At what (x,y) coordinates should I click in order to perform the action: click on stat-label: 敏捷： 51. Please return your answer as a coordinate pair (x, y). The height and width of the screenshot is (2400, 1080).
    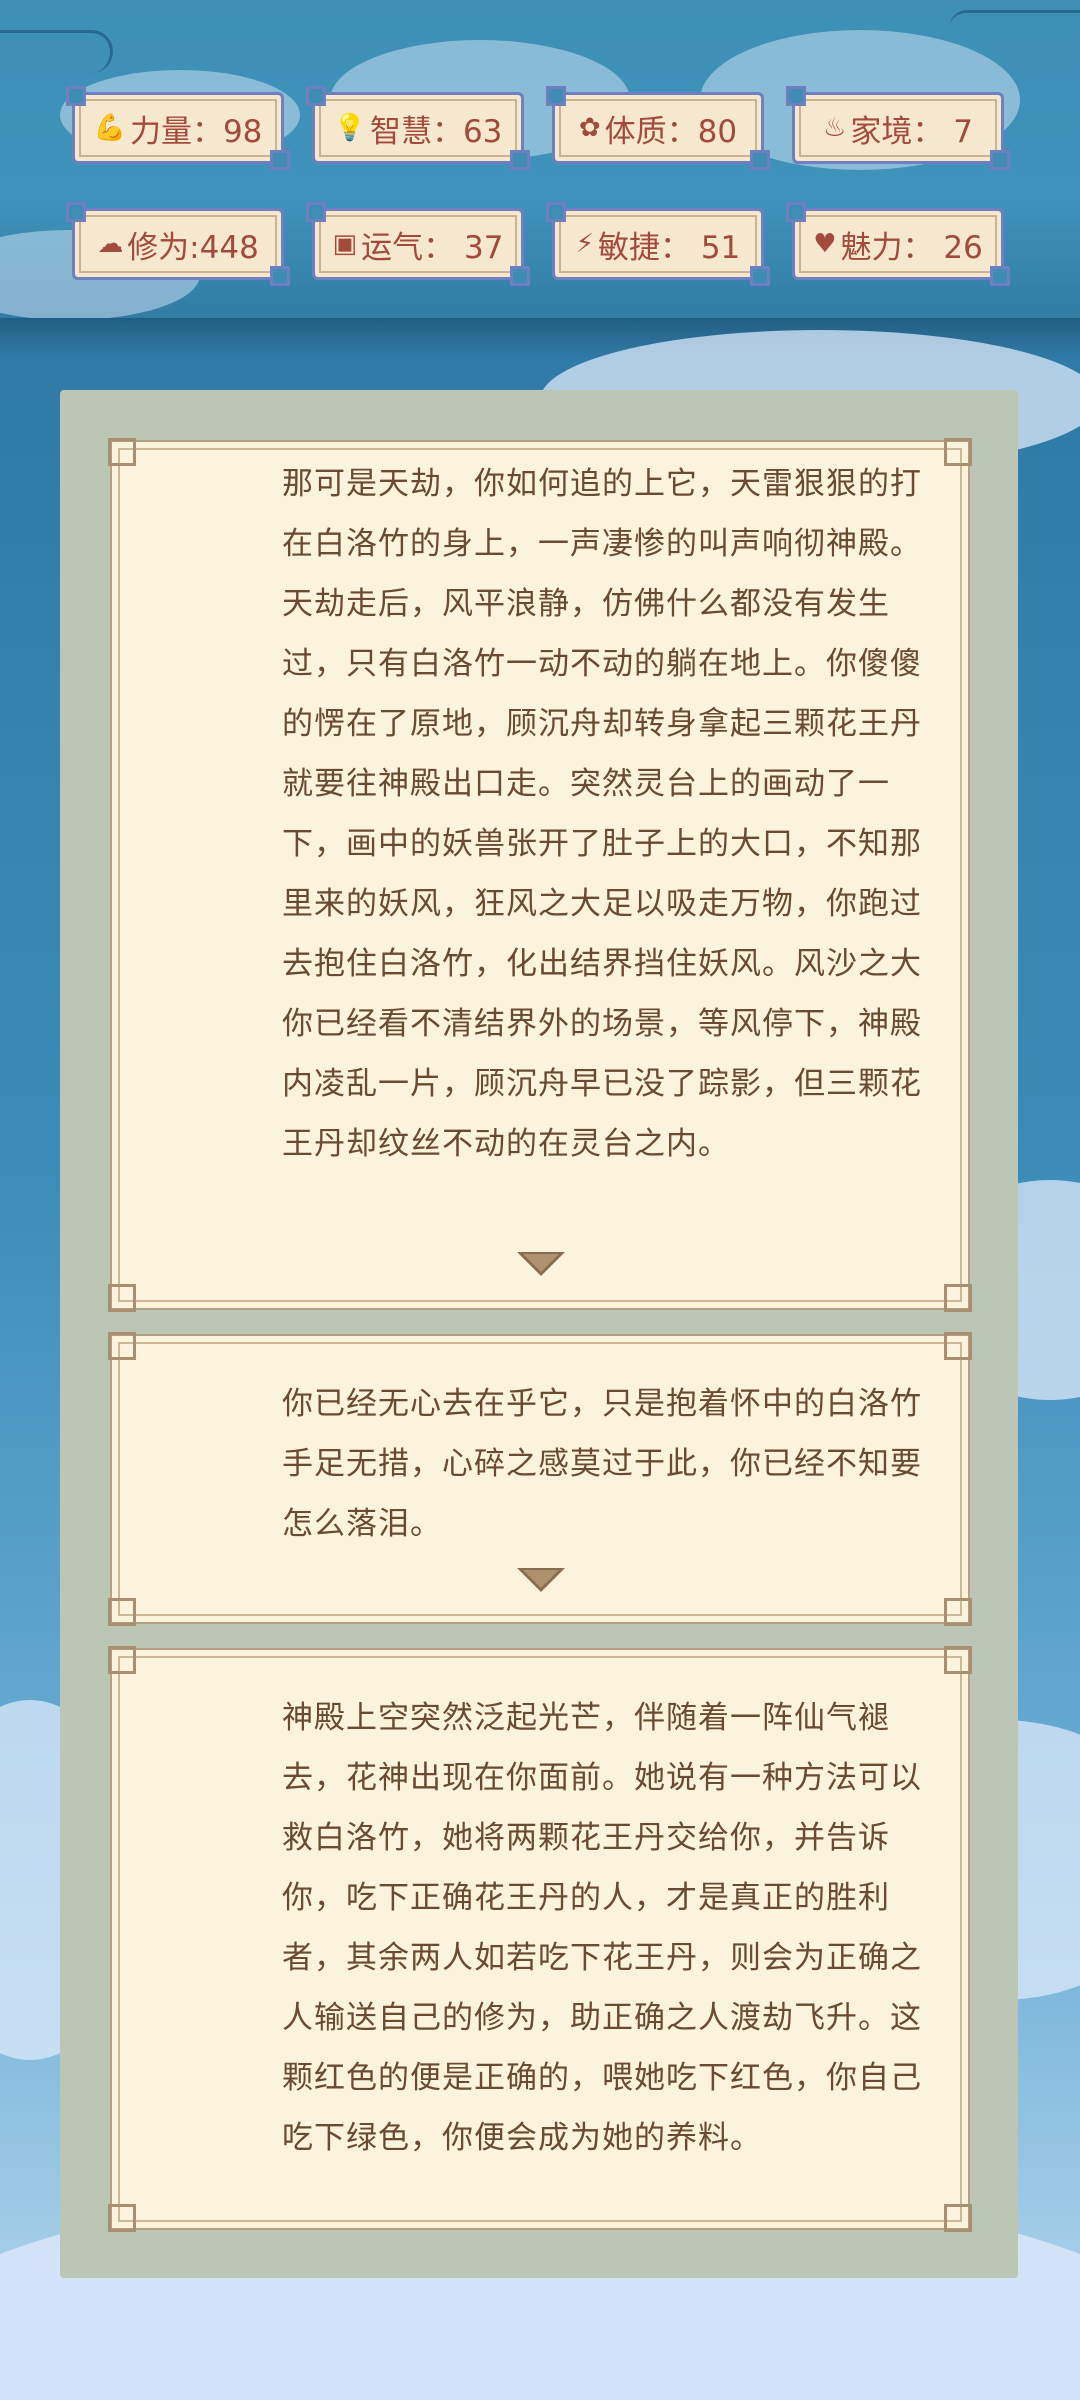
    Looking at the image, I should click on (669, 247).